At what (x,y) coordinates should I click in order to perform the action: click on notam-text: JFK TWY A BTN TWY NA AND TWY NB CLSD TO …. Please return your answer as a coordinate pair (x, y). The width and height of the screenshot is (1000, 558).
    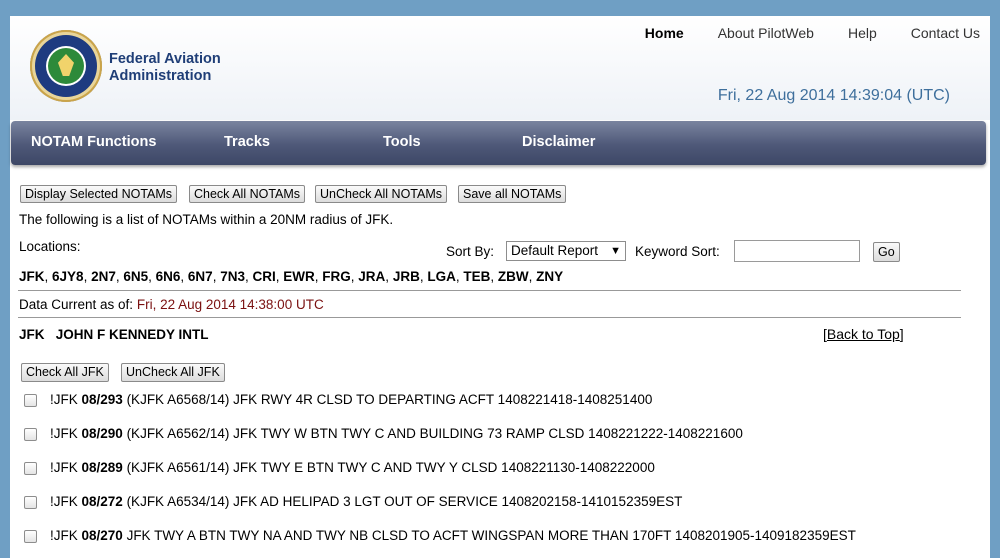
    Looking at the image, I should click on (489, 535).